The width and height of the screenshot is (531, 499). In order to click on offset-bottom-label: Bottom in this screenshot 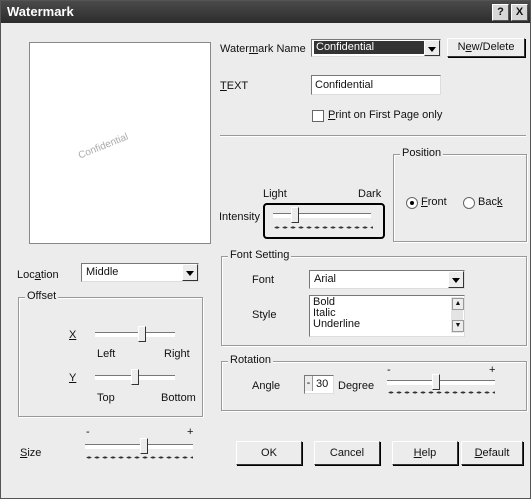, I will do `click(178, 398)`.